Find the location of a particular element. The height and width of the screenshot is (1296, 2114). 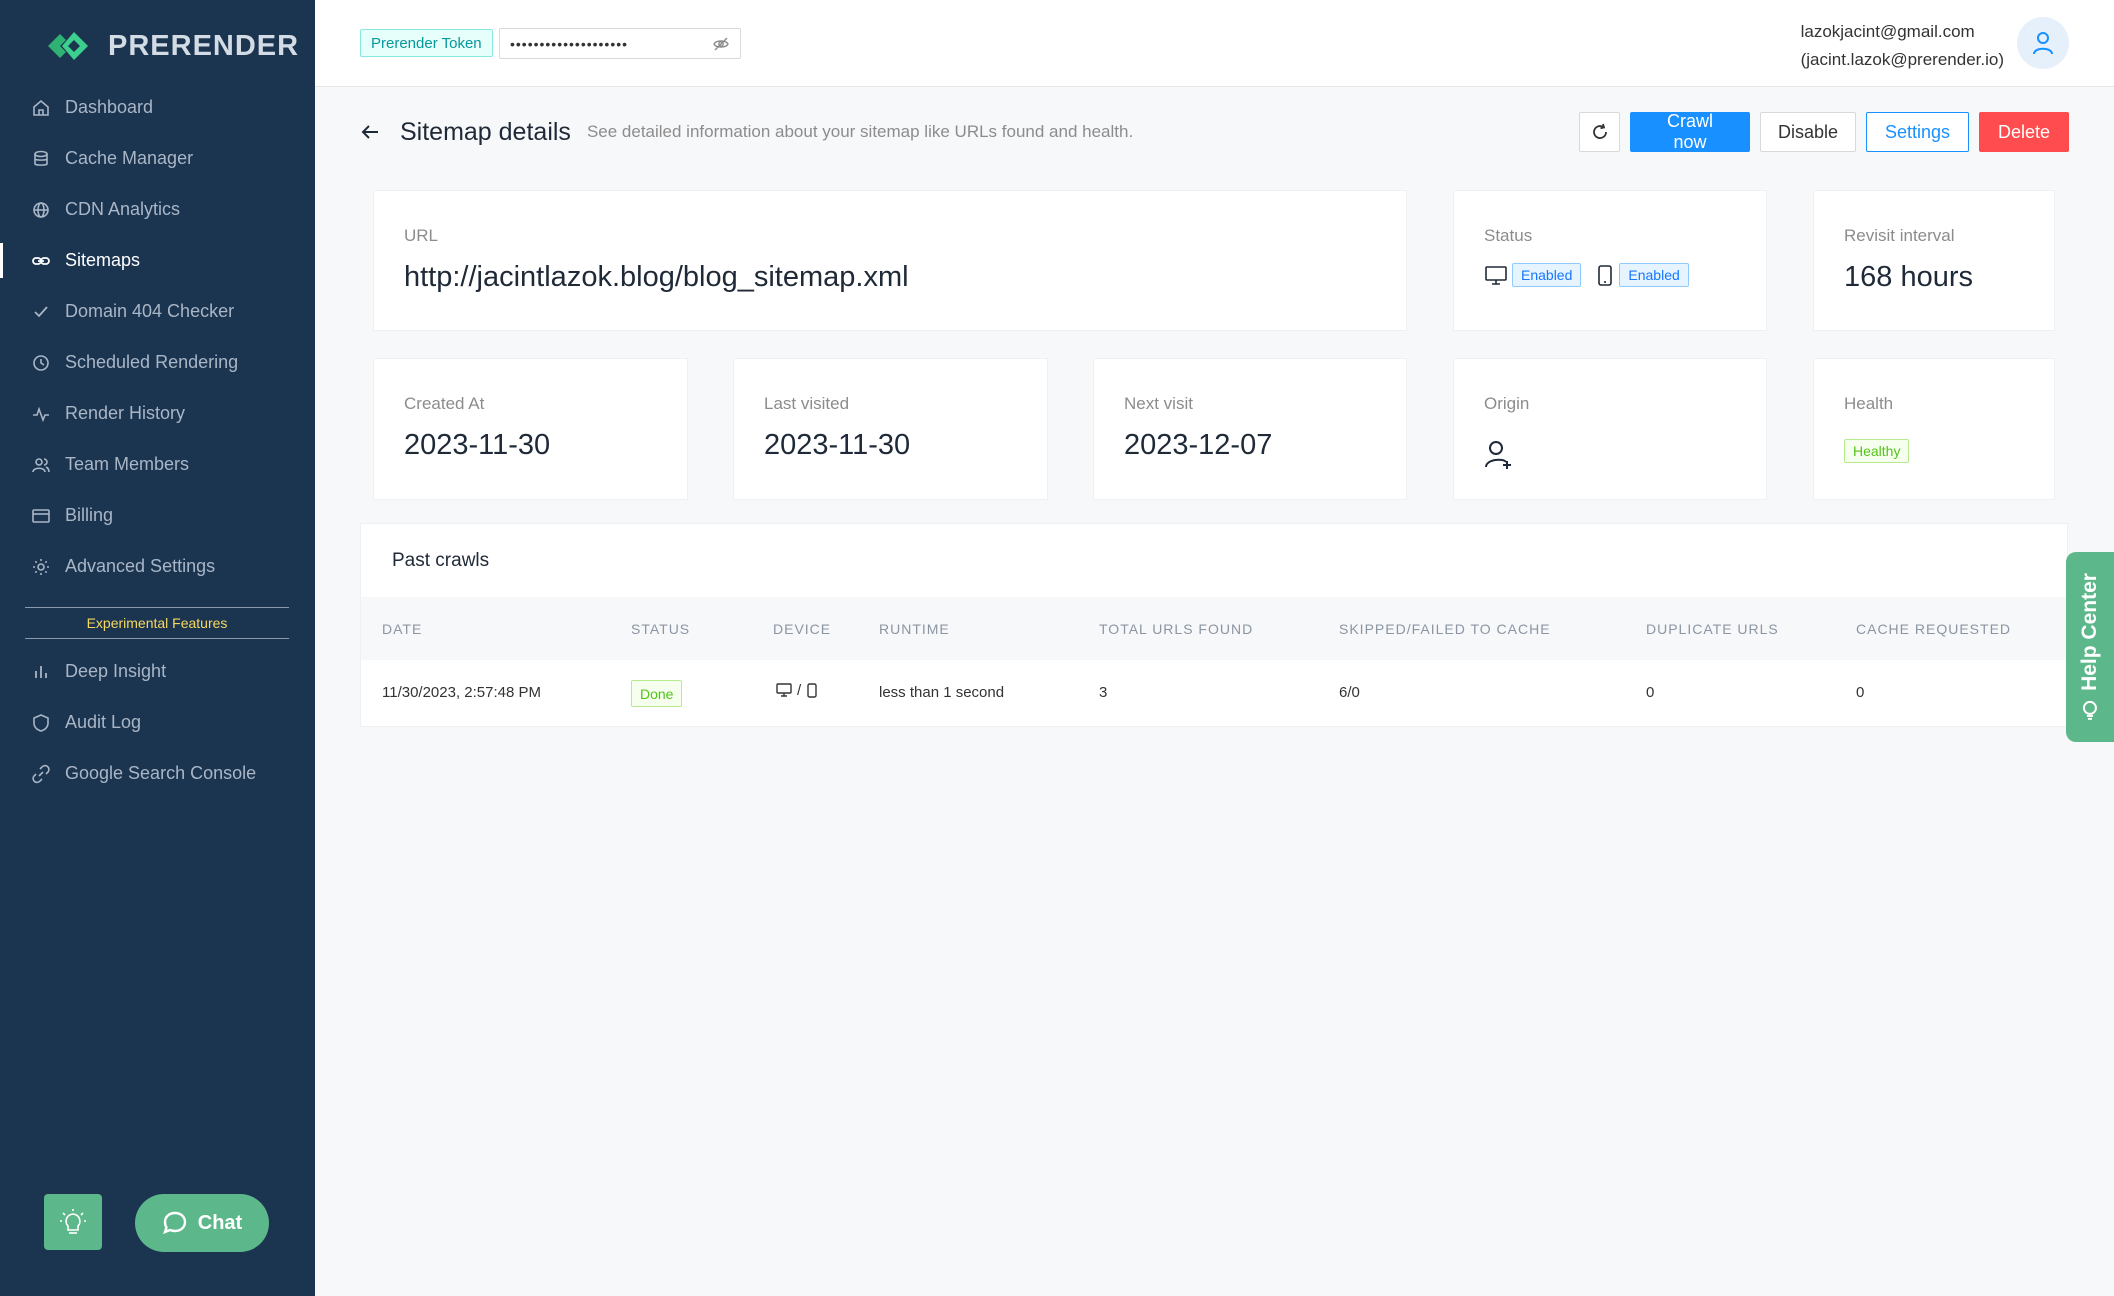

sidebar-item-google-search-console: Google Search Console is located at coordinates (157, 773).